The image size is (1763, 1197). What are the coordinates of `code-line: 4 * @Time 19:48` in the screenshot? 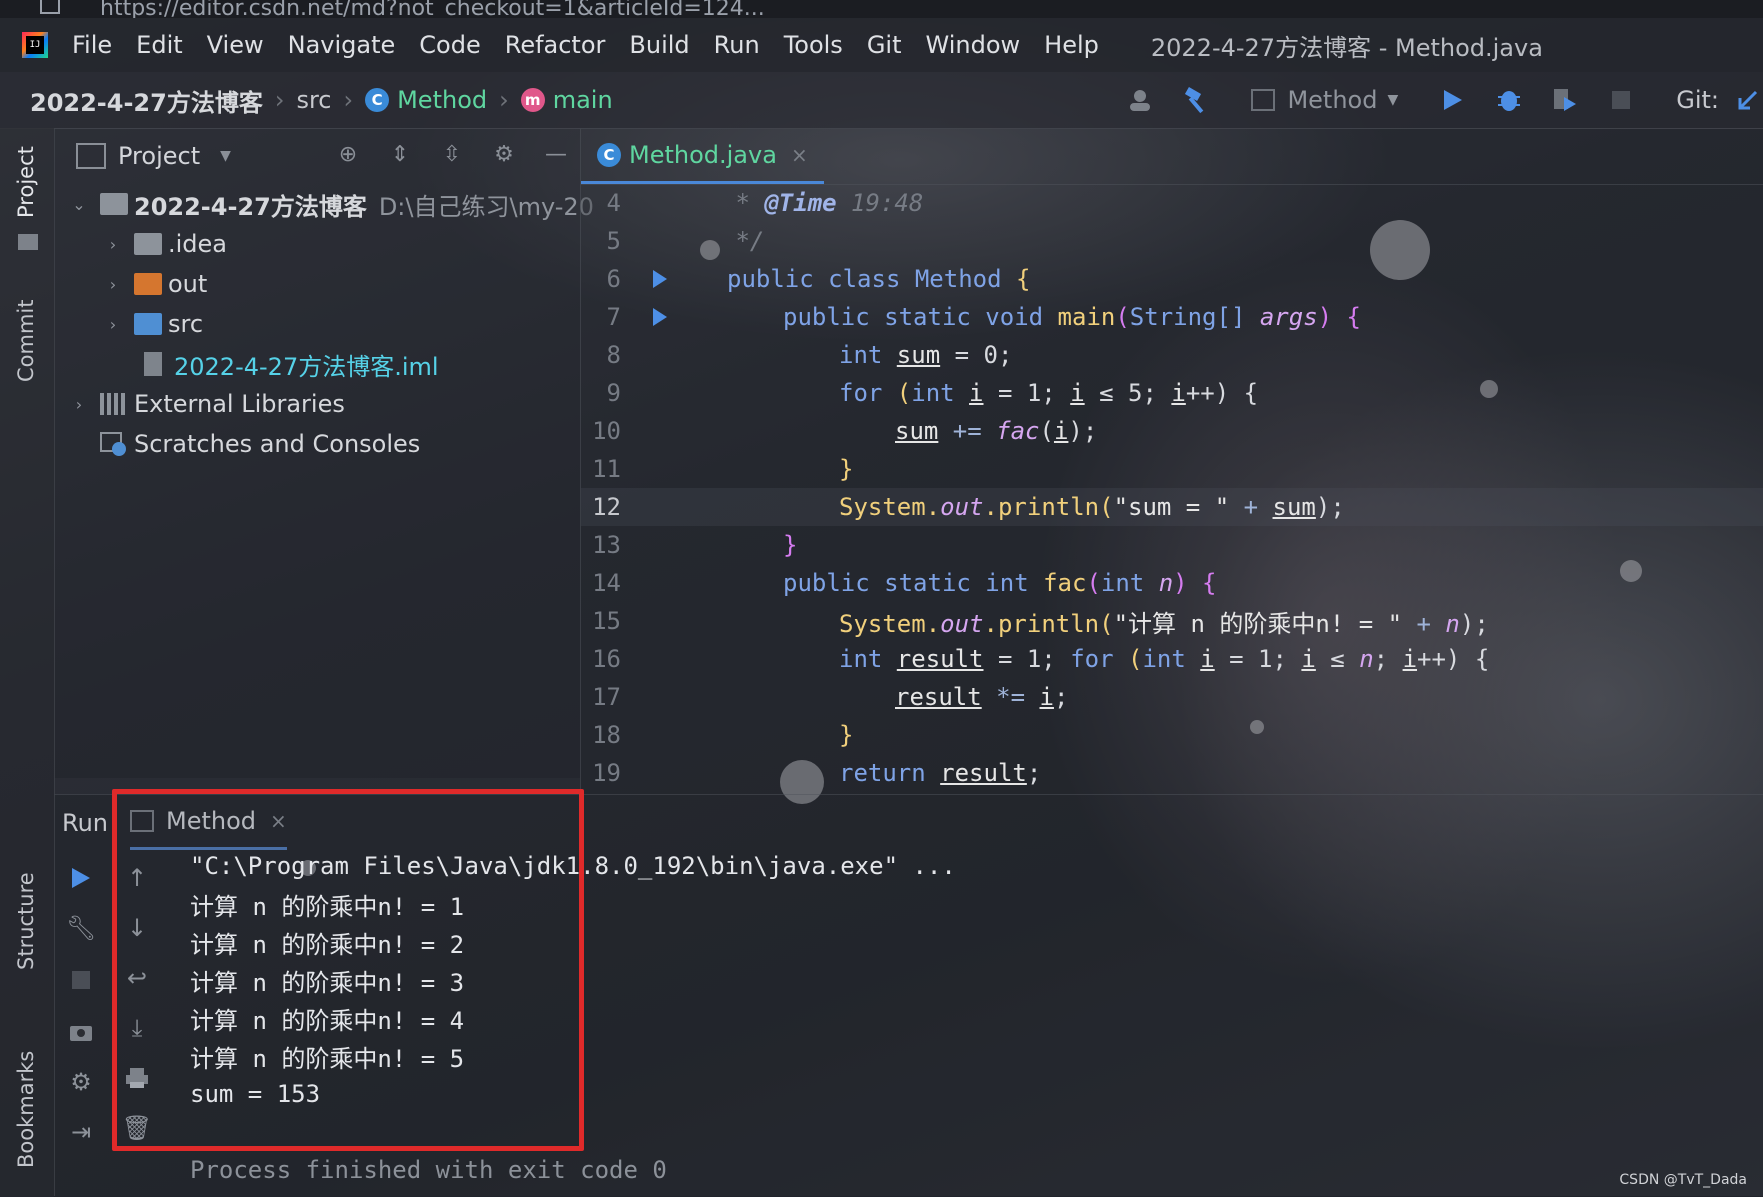 It's located at (1172, 203).